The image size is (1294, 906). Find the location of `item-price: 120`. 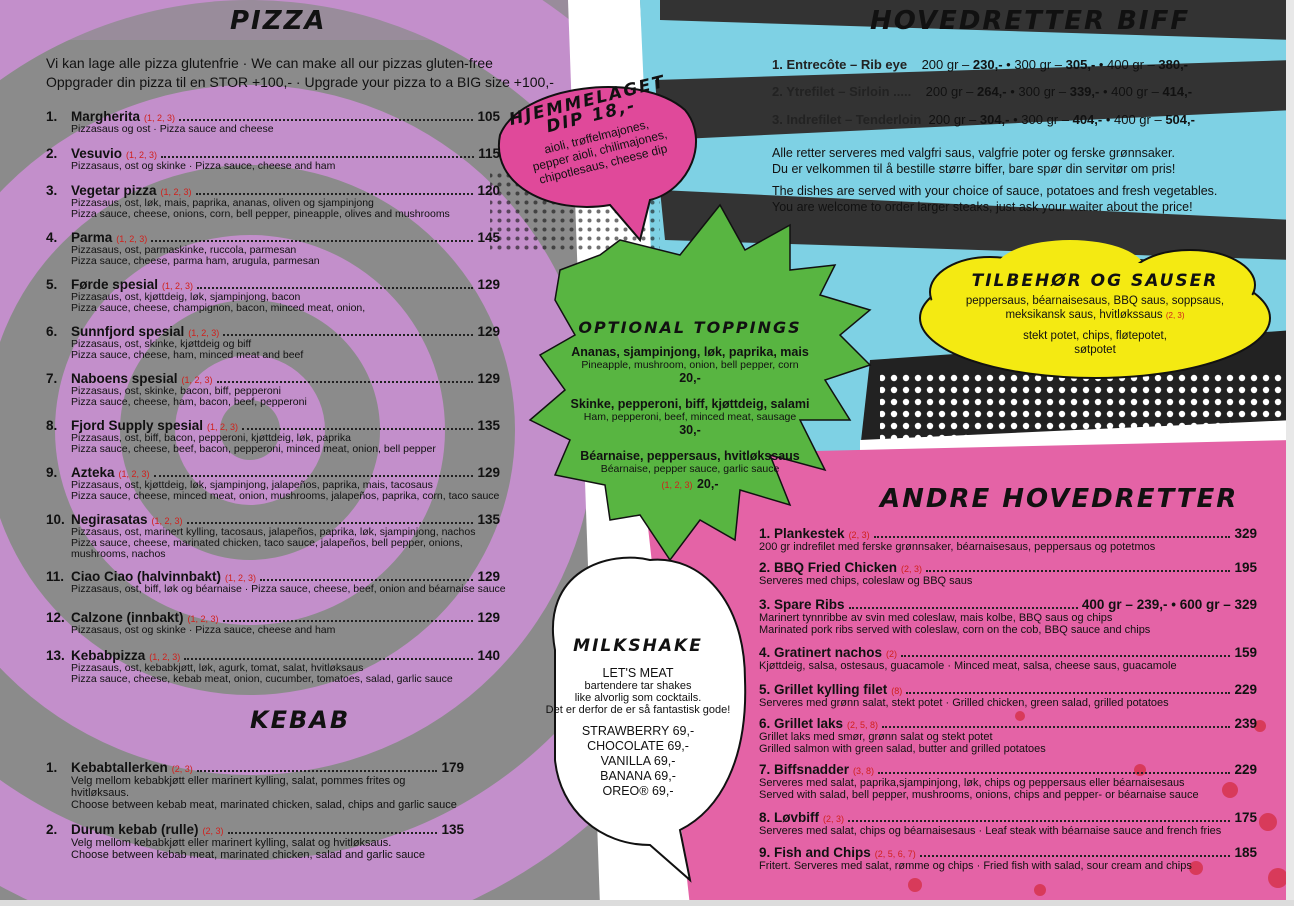

item-price: 120 is located at coordinates (488, 190).